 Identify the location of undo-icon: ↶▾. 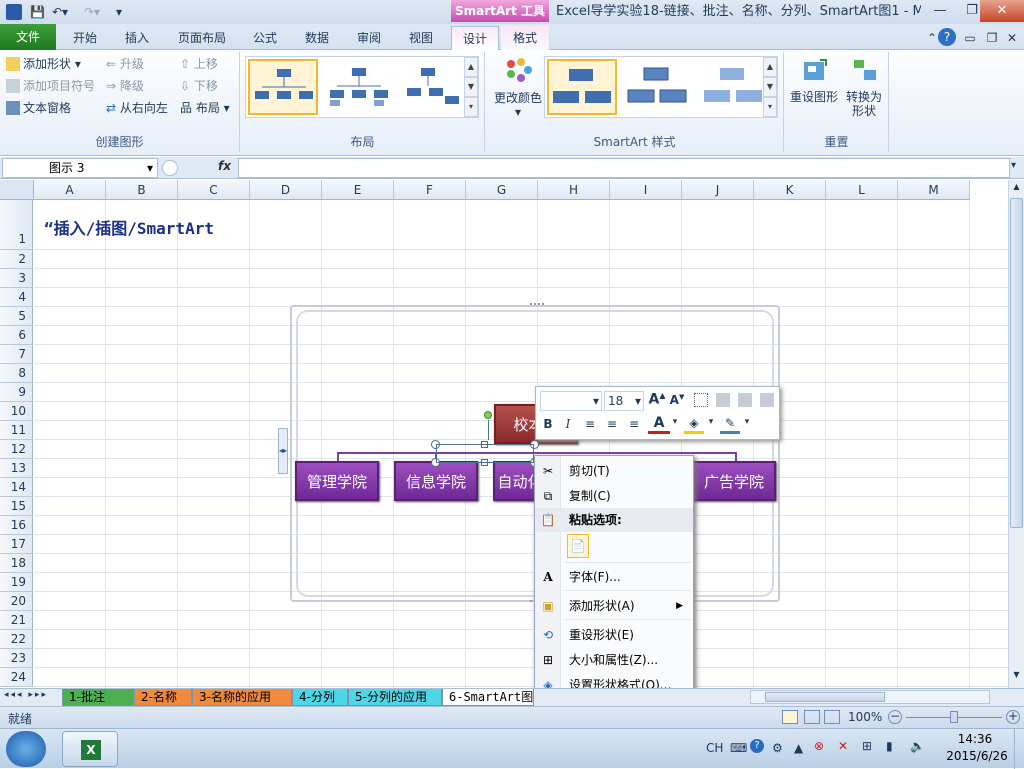
(60, 12).